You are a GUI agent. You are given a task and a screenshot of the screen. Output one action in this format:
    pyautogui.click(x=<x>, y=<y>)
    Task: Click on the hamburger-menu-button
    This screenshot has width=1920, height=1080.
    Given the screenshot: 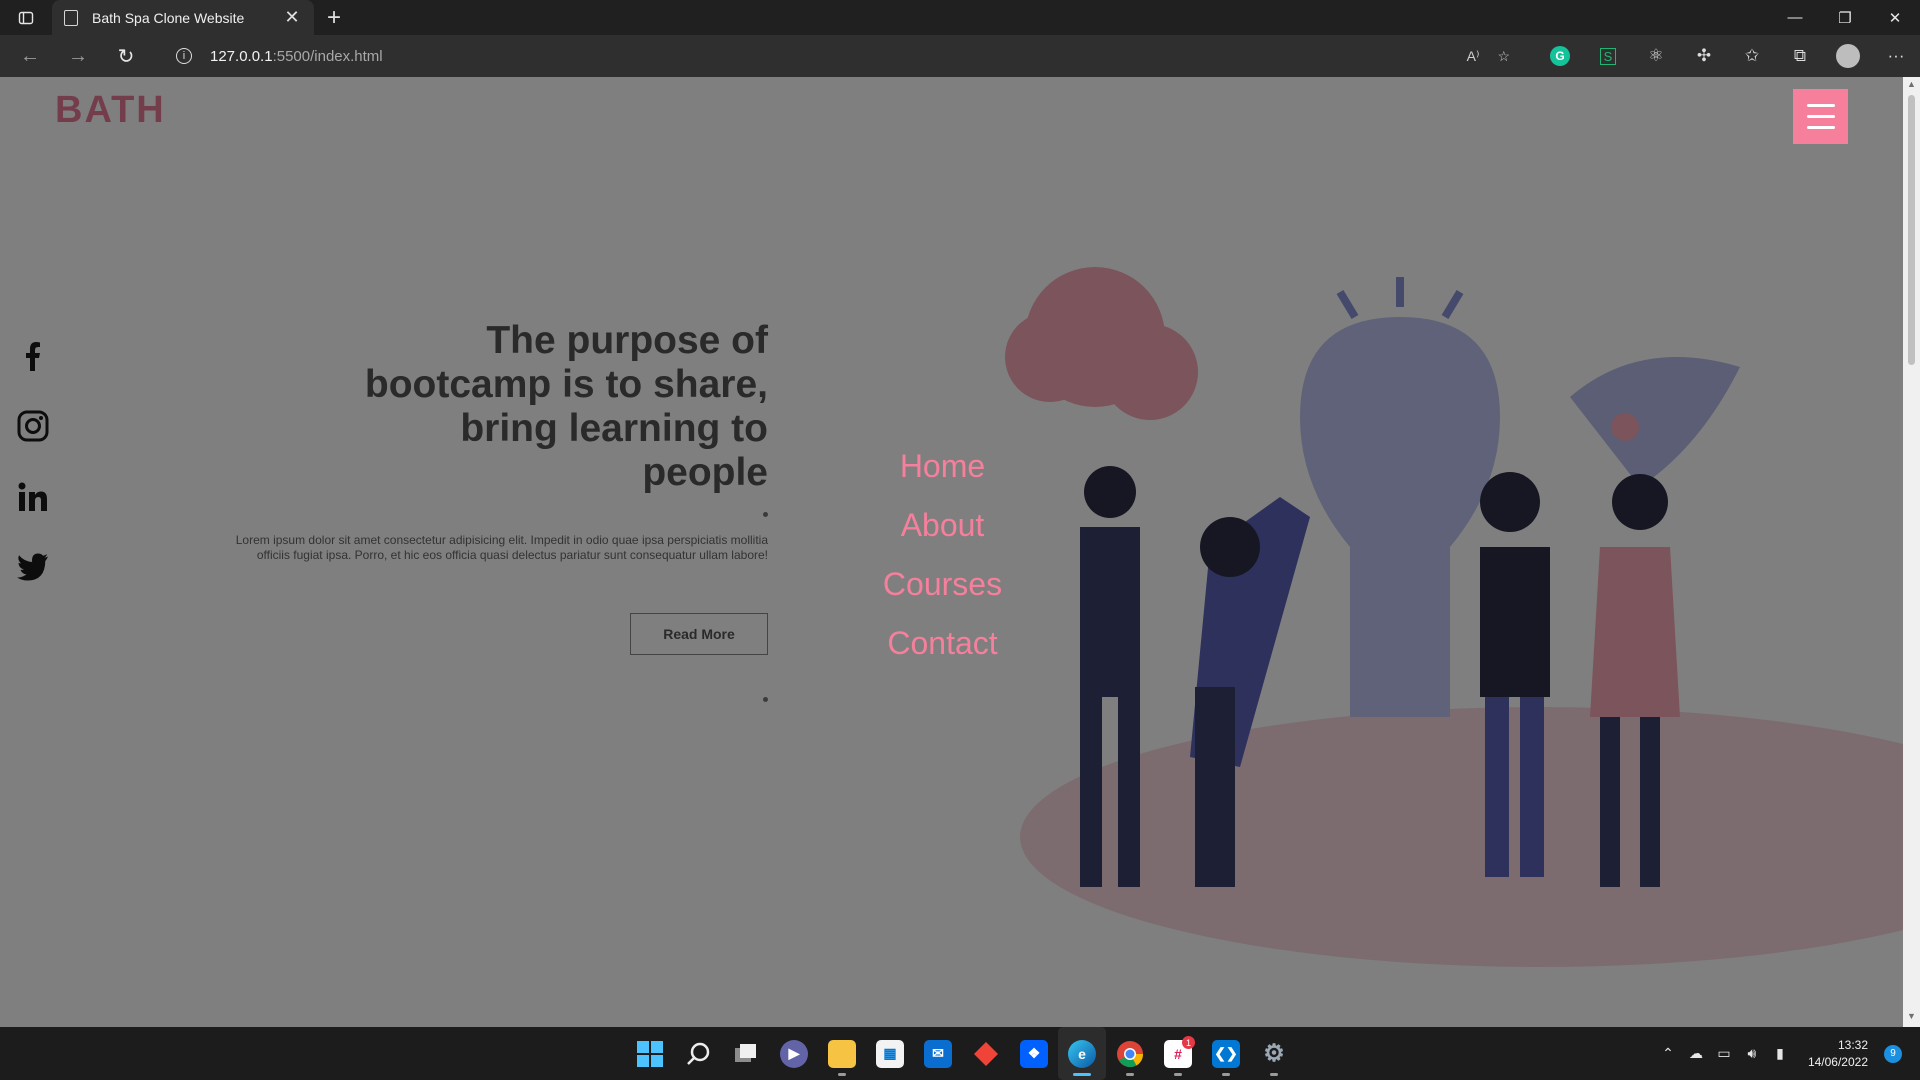 What is the action you would take?
    pyautogui.click(x=1820, y=116)
    